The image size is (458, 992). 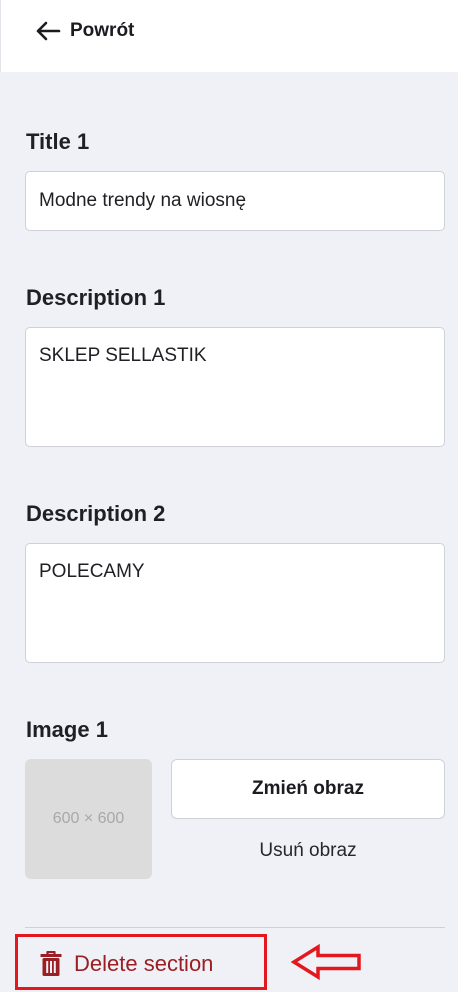 I want to click on image1-label: Image 1, so click(x=67, y=729).